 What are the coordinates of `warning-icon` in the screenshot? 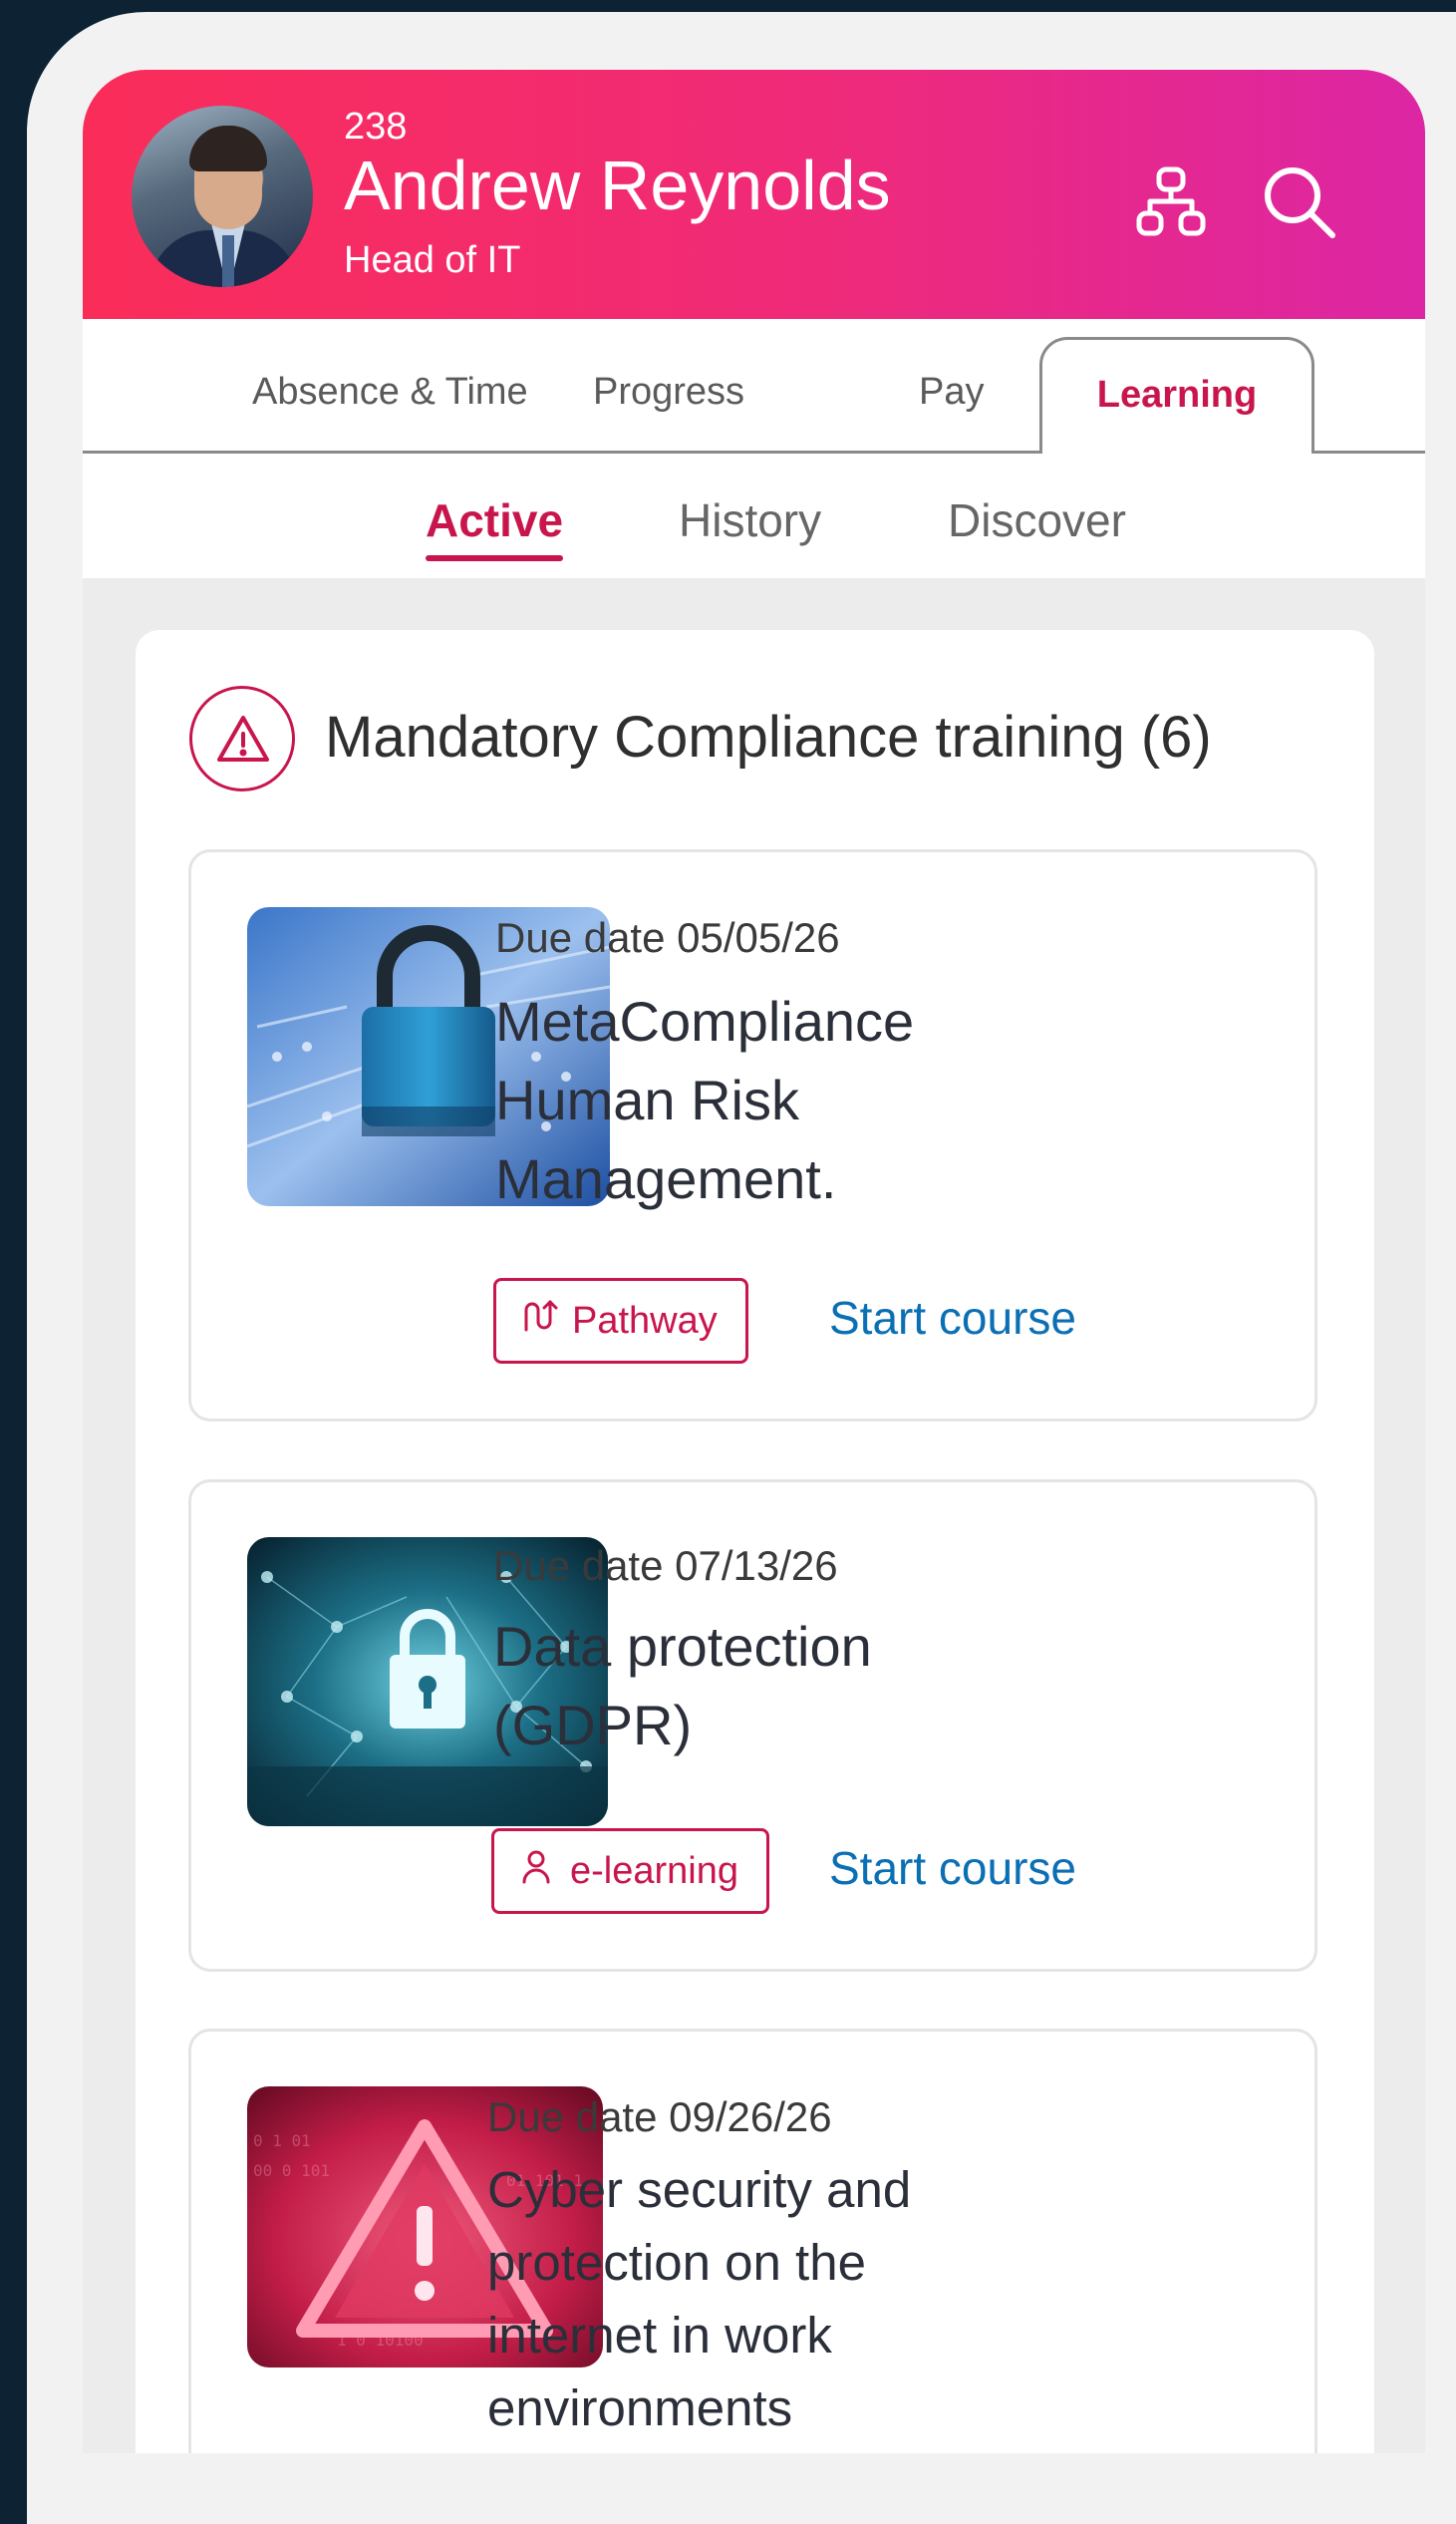 It's located at (242, 738).